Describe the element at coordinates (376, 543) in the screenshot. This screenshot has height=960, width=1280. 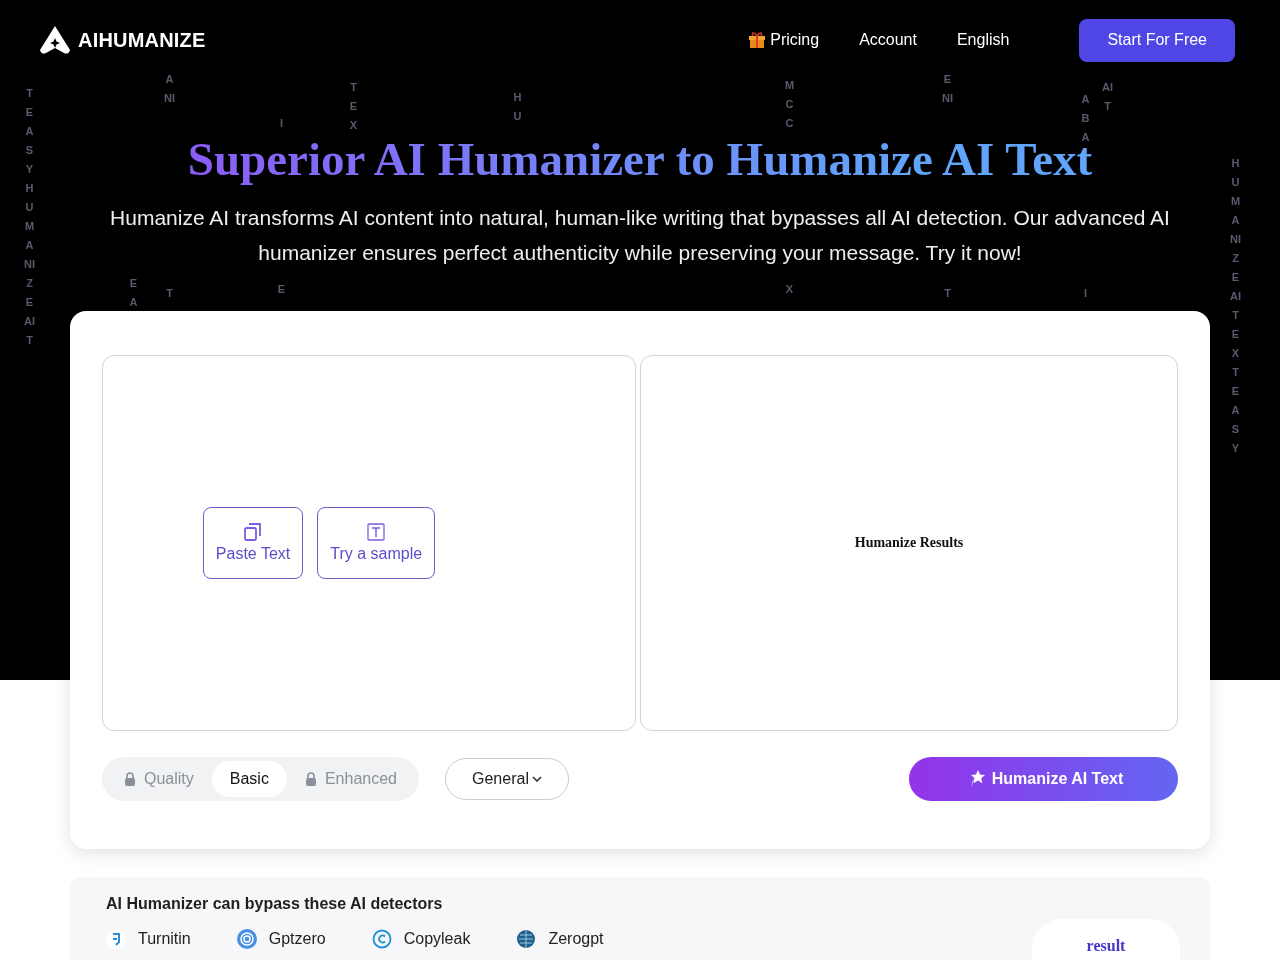
I see `sample-button: Try a sample` at that location.